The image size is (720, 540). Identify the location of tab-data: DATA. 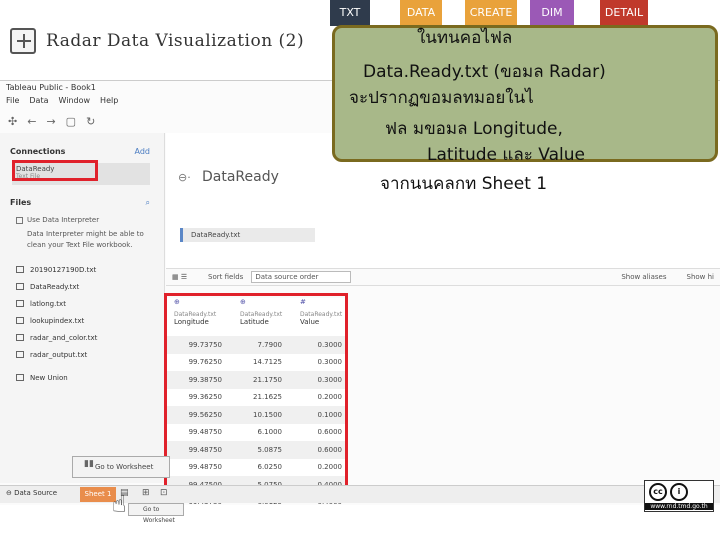
(421, 13).